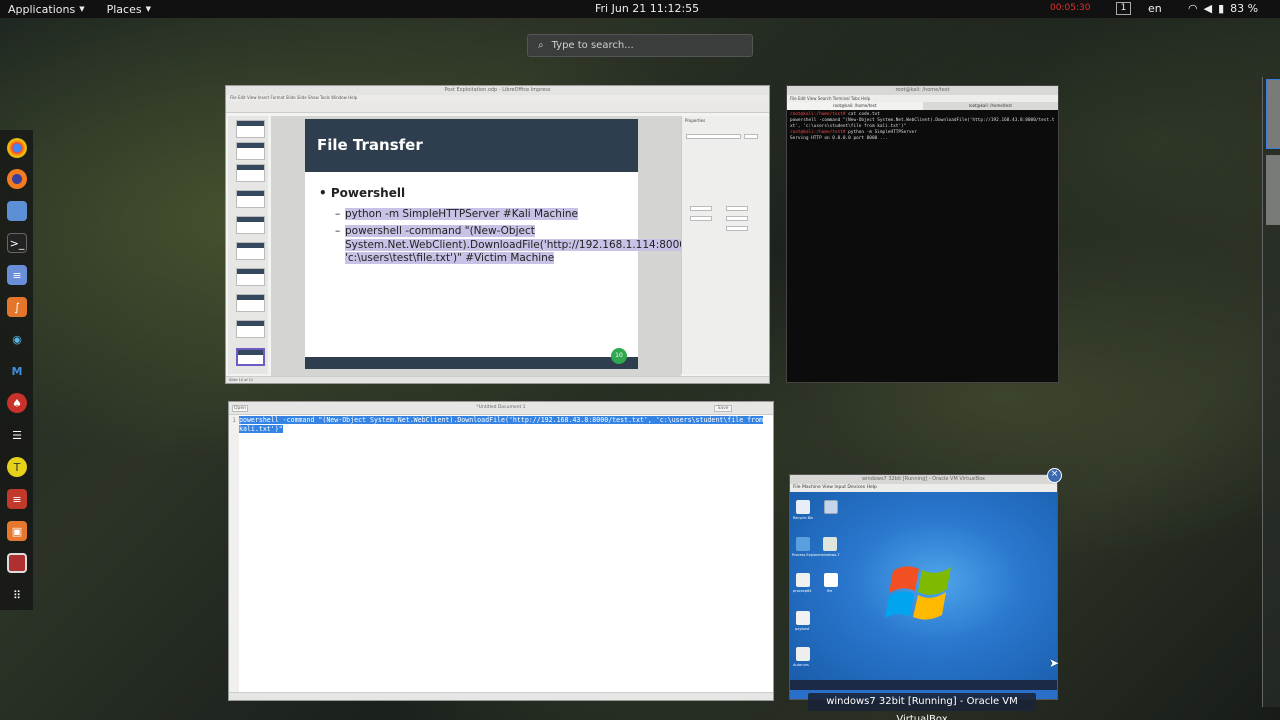 The height and width of the screenshot is (720, 1280). Describe the element at coordinates (497, 379) in the screenshot. I see `impress-statusbar: Slide 10 of 12` at that location.